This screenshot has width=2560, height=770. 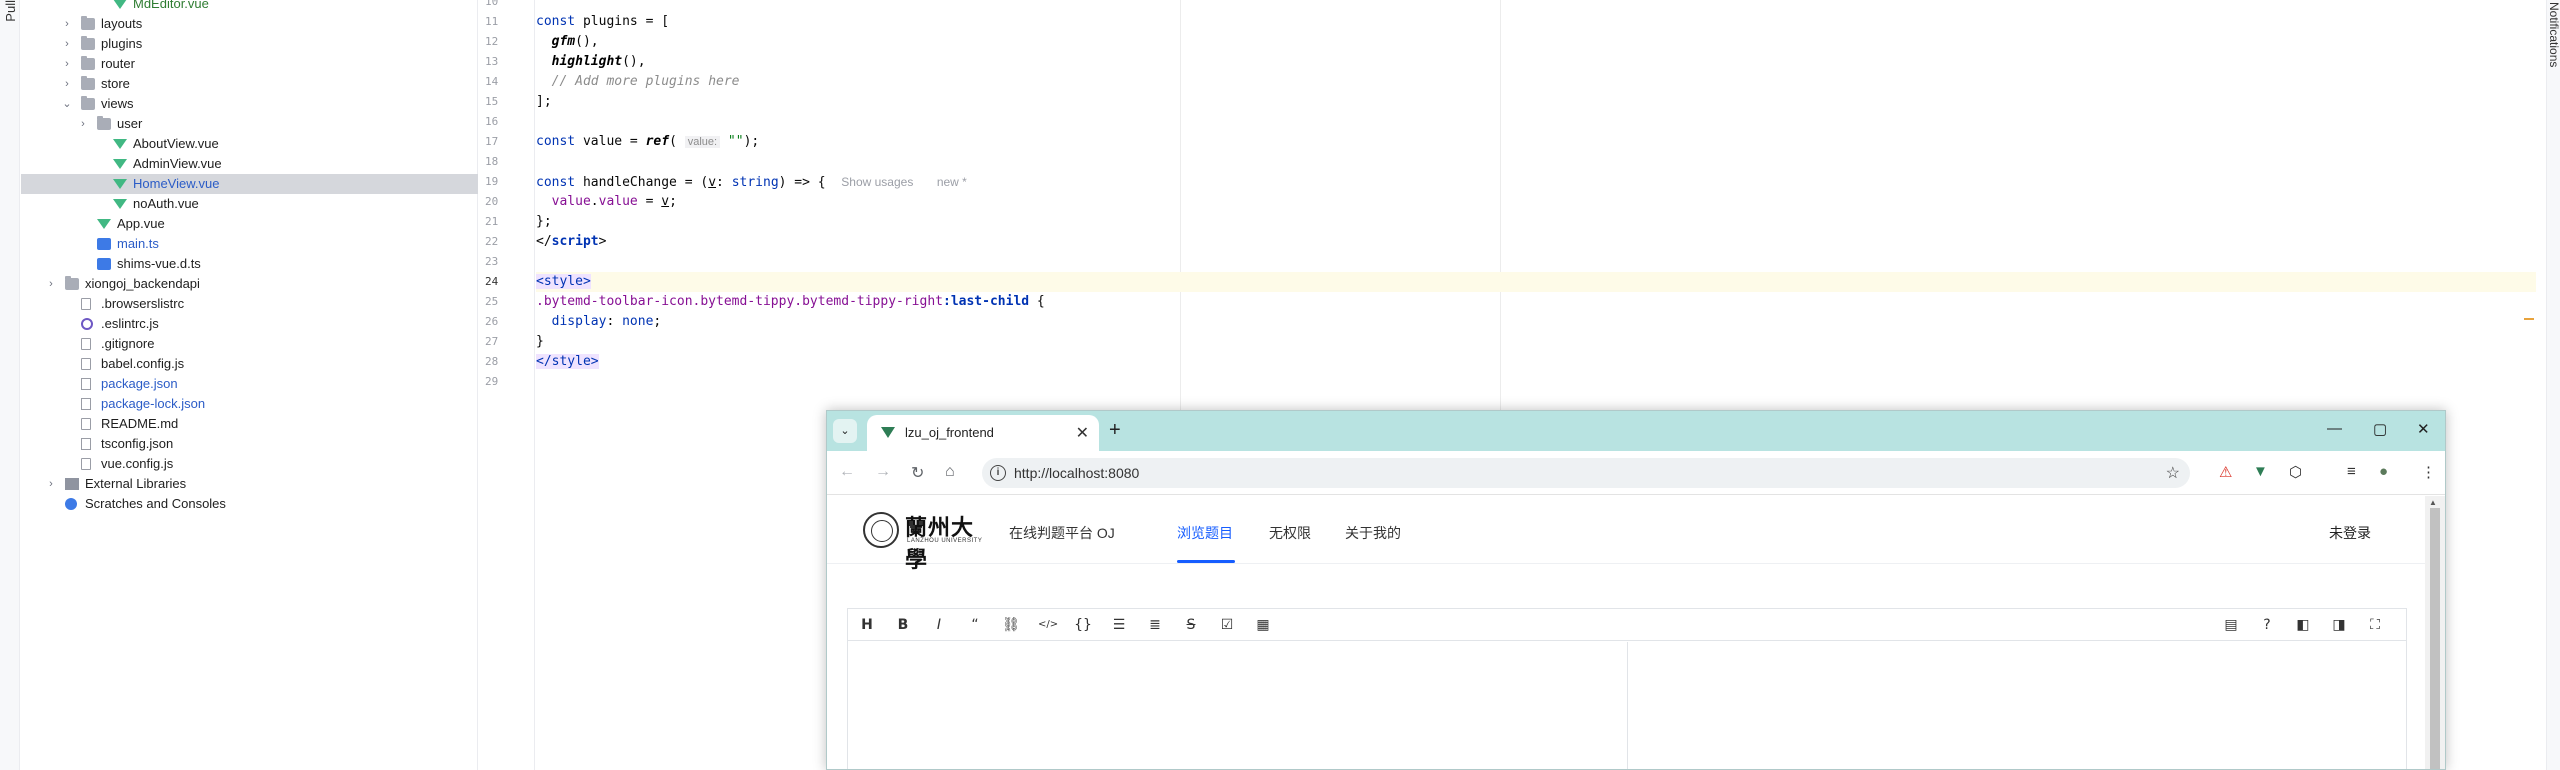 I want to click on code-icon: </>, so click(x=1048, y=625).